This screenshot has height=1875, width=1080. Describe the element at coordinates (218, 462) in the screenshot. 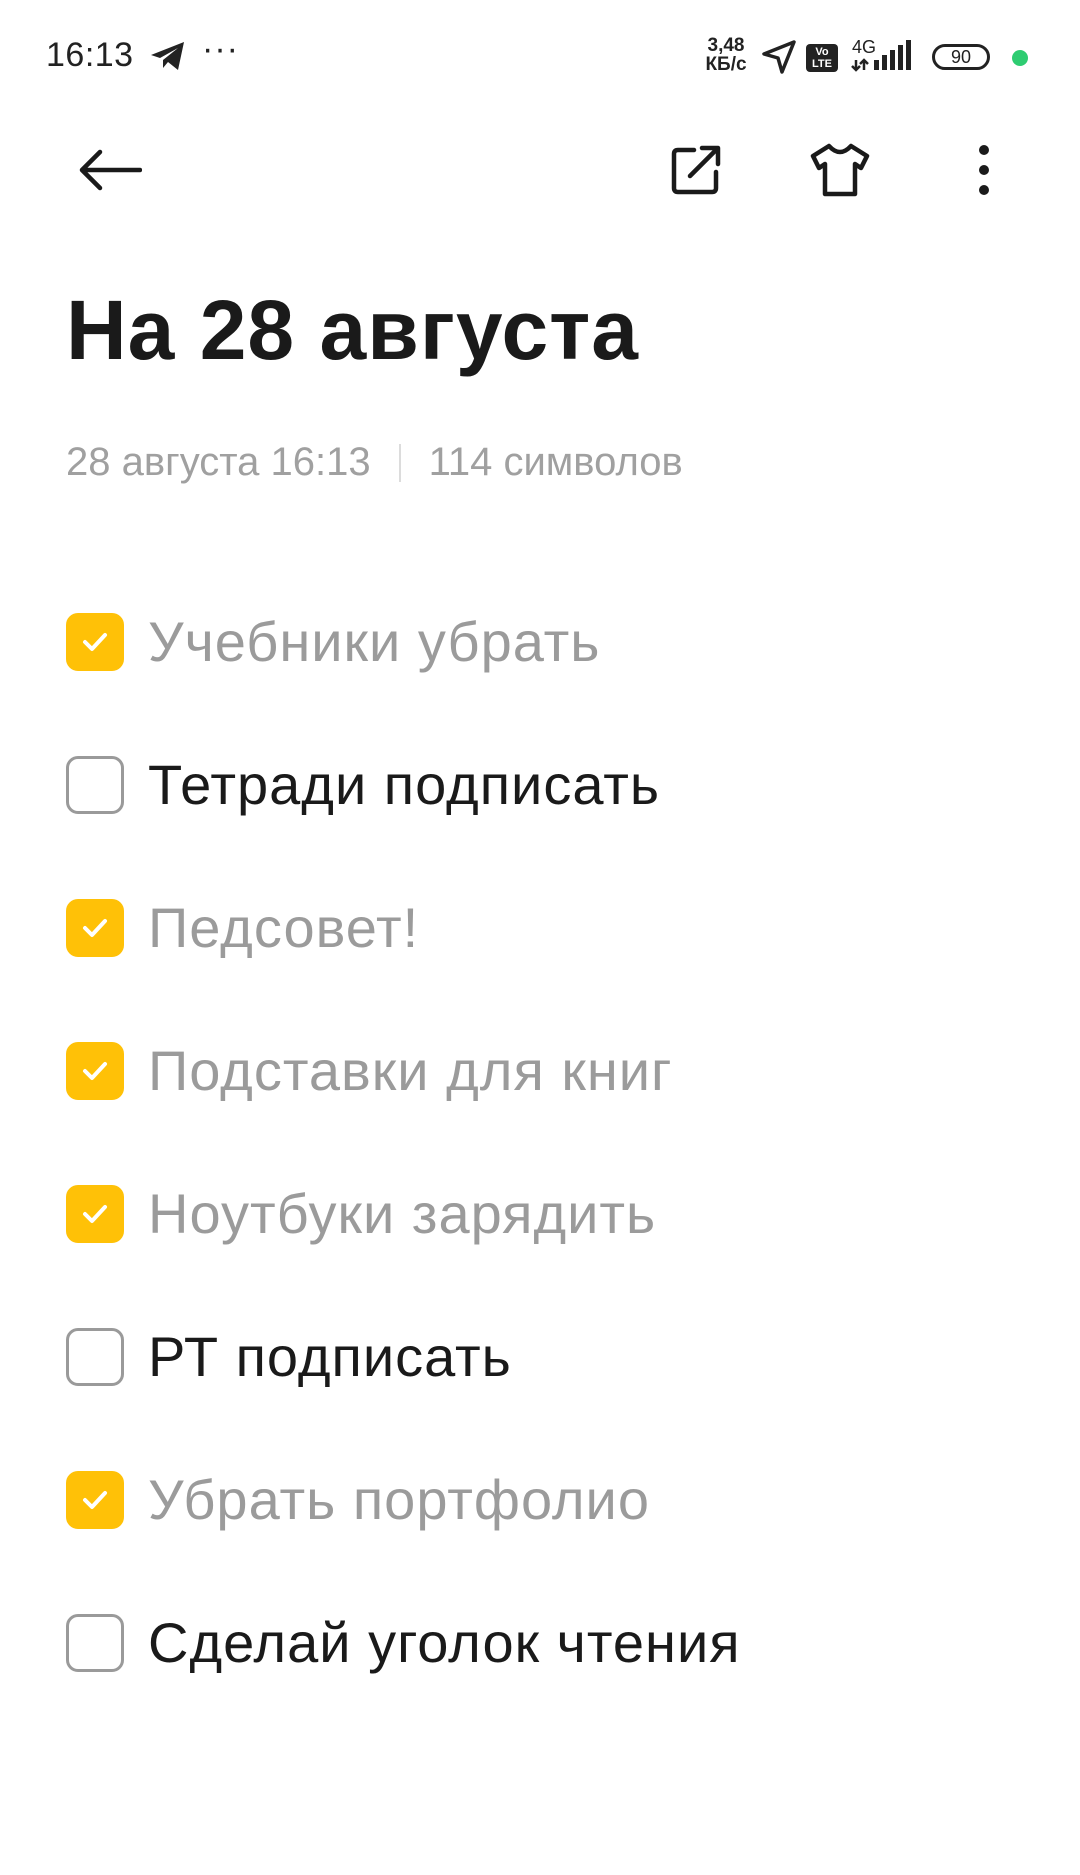

I see `note-date: 28 августа 16:13` at that location.